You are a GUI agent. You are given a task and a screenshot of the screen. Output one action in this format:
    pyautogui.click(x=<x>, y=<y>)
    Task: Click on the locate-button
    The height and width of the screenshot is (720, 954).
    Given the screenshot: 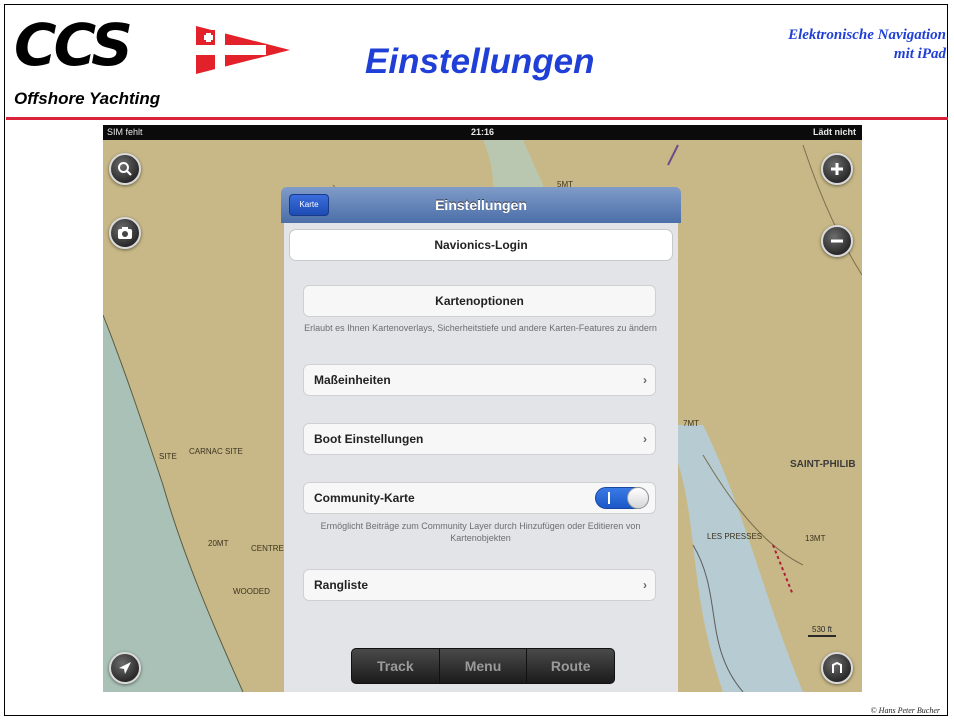 What is the action you would take?
    pyautogui.click(x=125, y=668)
    